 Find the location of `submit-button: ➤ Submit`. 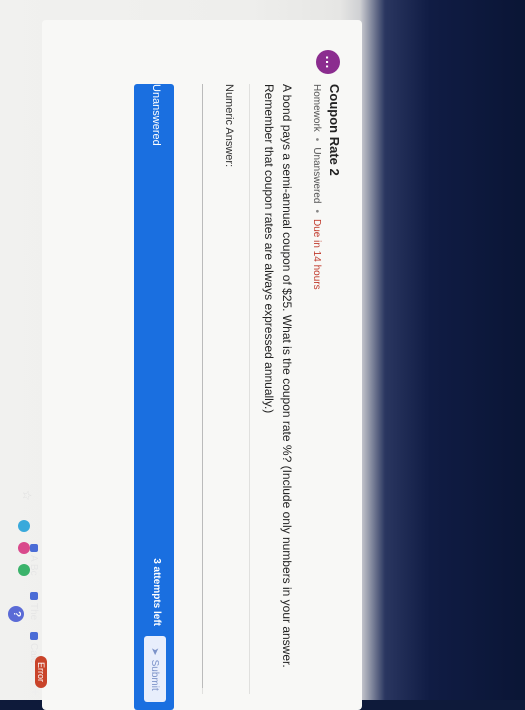

submit-button: ➤ Submit is located at coordinates (155, 669).